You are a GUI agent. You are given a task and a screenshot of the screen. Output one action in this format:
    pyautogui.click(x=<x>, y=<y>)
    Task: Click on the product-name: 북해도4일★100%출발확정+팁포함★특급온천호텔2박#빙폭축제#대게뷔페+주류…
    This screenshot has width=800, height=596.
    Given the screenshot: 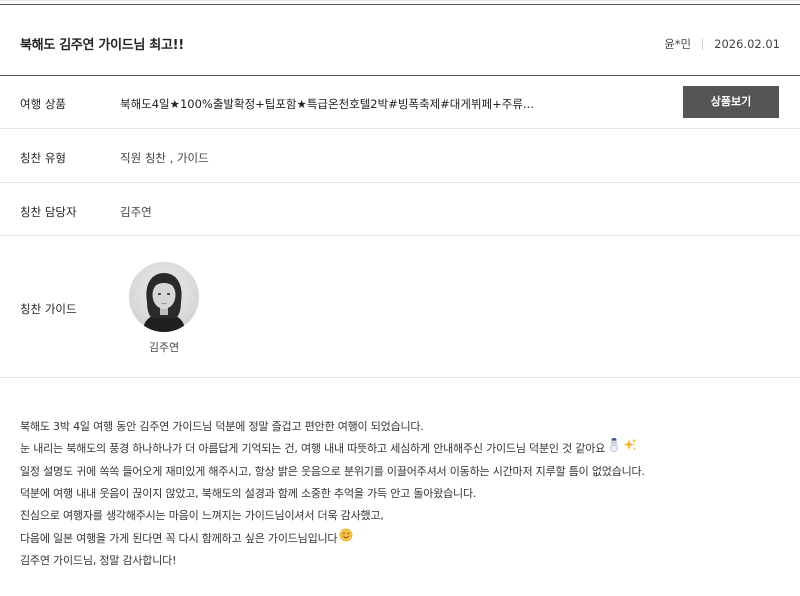 What is the action you would take?
    pyautogui.click(x=327, y=104)
    